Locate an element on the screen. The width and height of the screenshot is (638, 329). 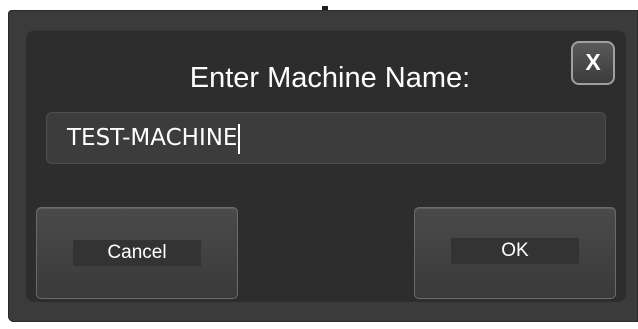
machine-name-value: TEST-MACHINE is located at coordinates (152, 138).